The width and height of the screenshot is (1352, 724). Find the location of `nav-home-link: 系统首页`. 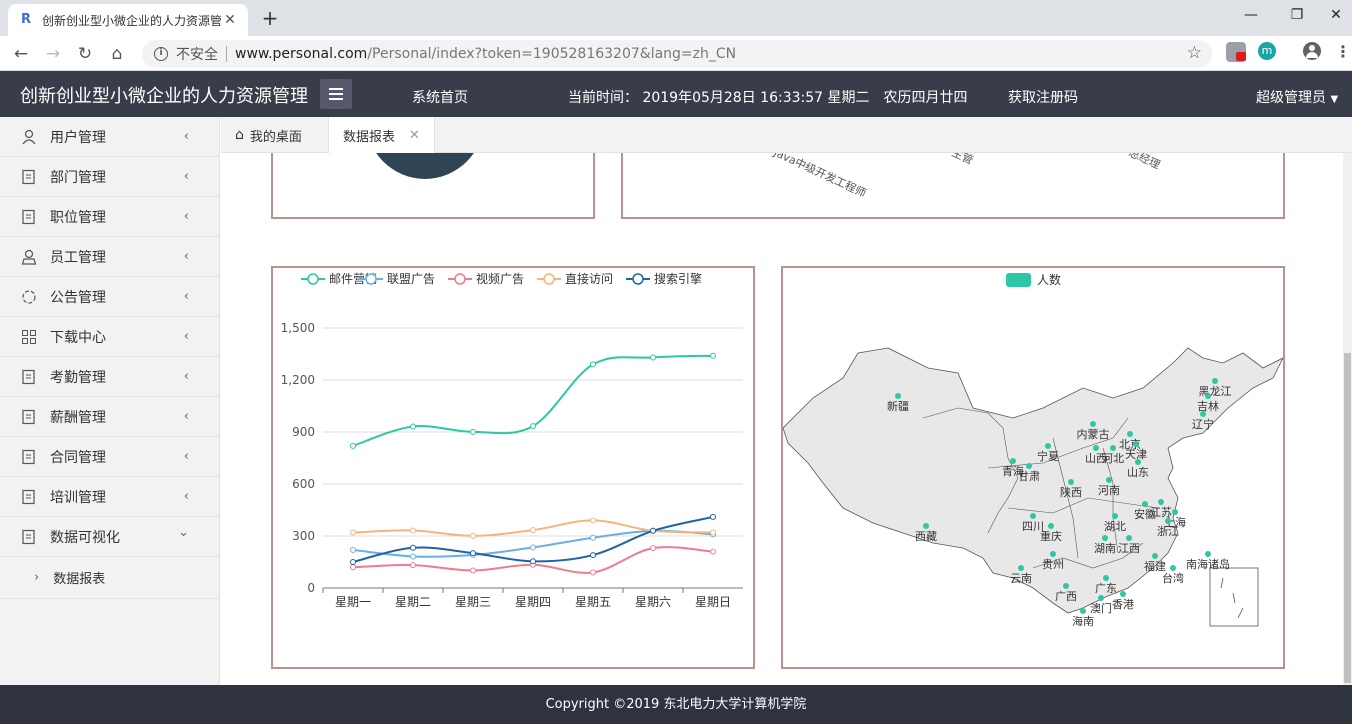

nav-home-link: 系统首页 is located at coordinates (440, 97).